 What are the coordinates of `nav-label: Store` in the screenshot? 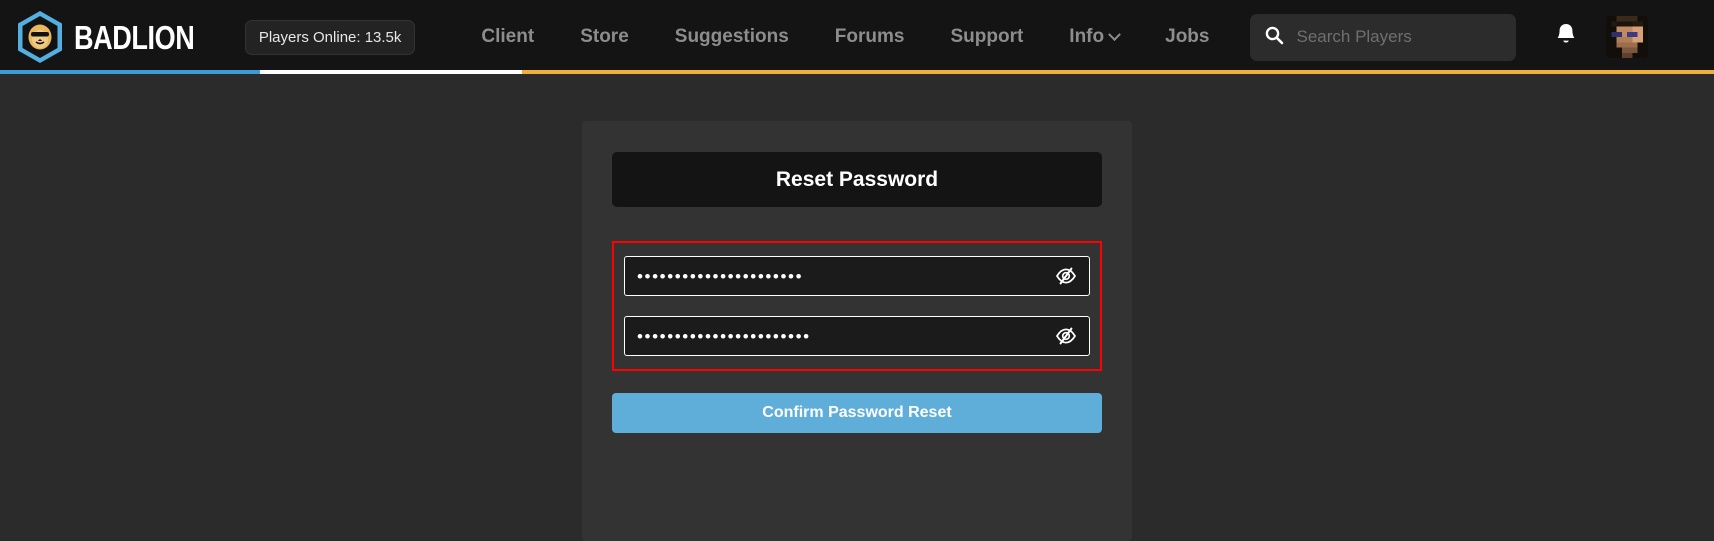 It's located at (604, 36).